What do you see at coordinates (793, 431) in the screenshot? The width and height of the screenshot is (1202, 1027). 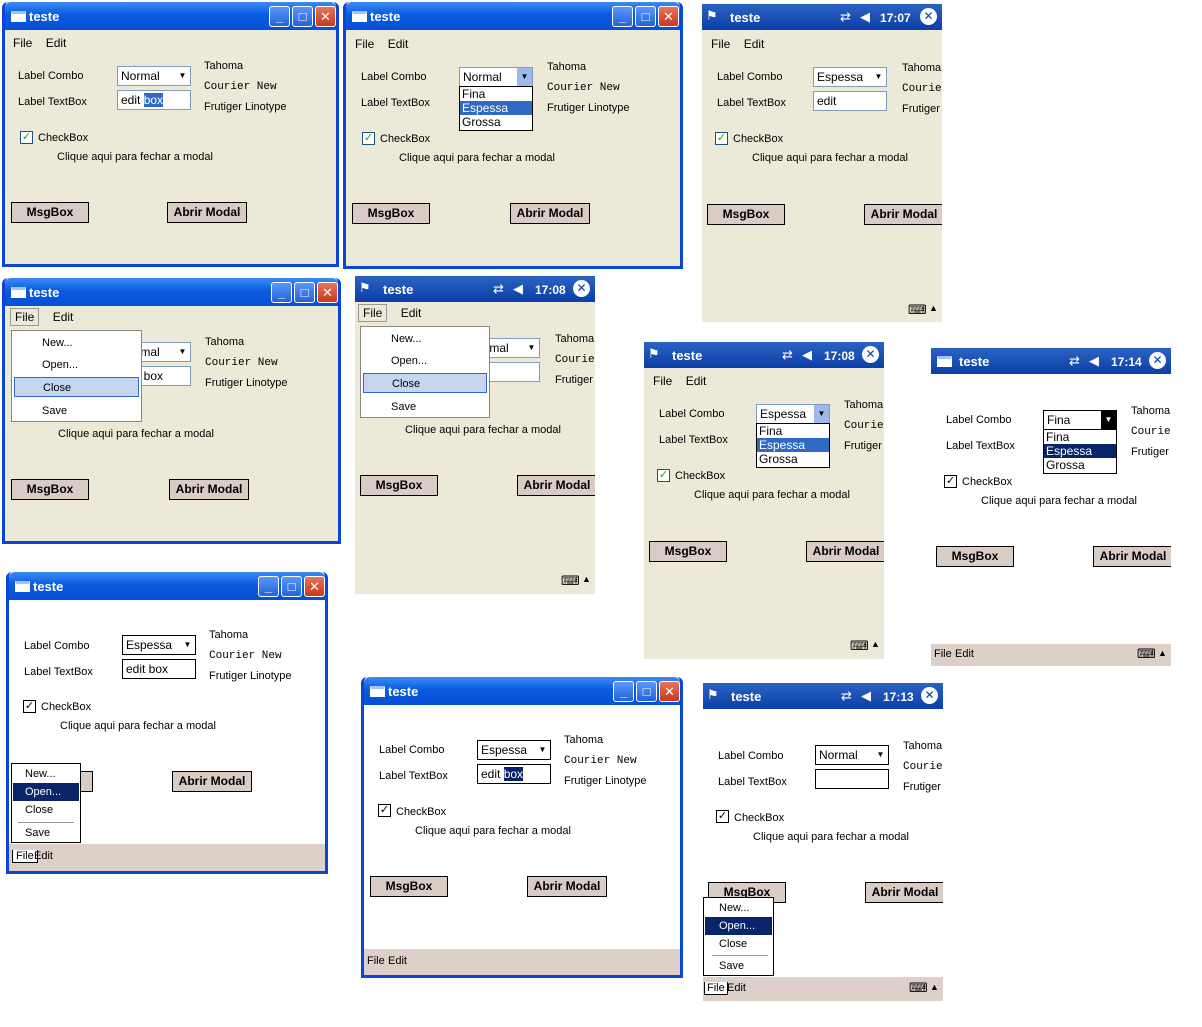 I see `option-fina: Fina` at bounding box center [793, 431].